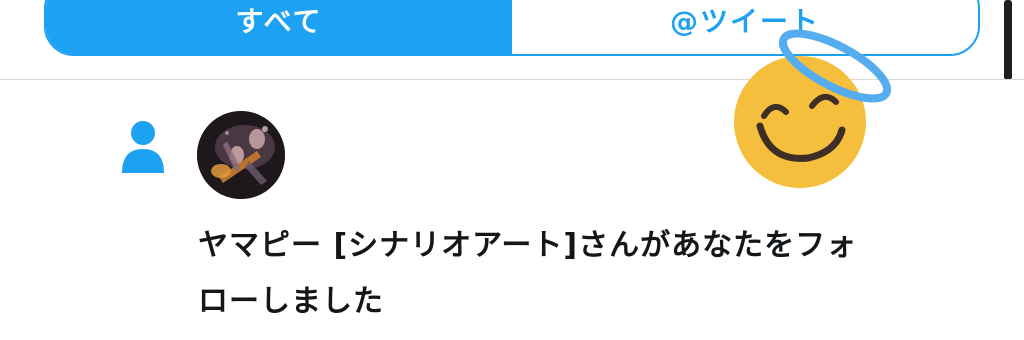  I want to click on smiling-face-with-halo-icon, so click(810, 107).